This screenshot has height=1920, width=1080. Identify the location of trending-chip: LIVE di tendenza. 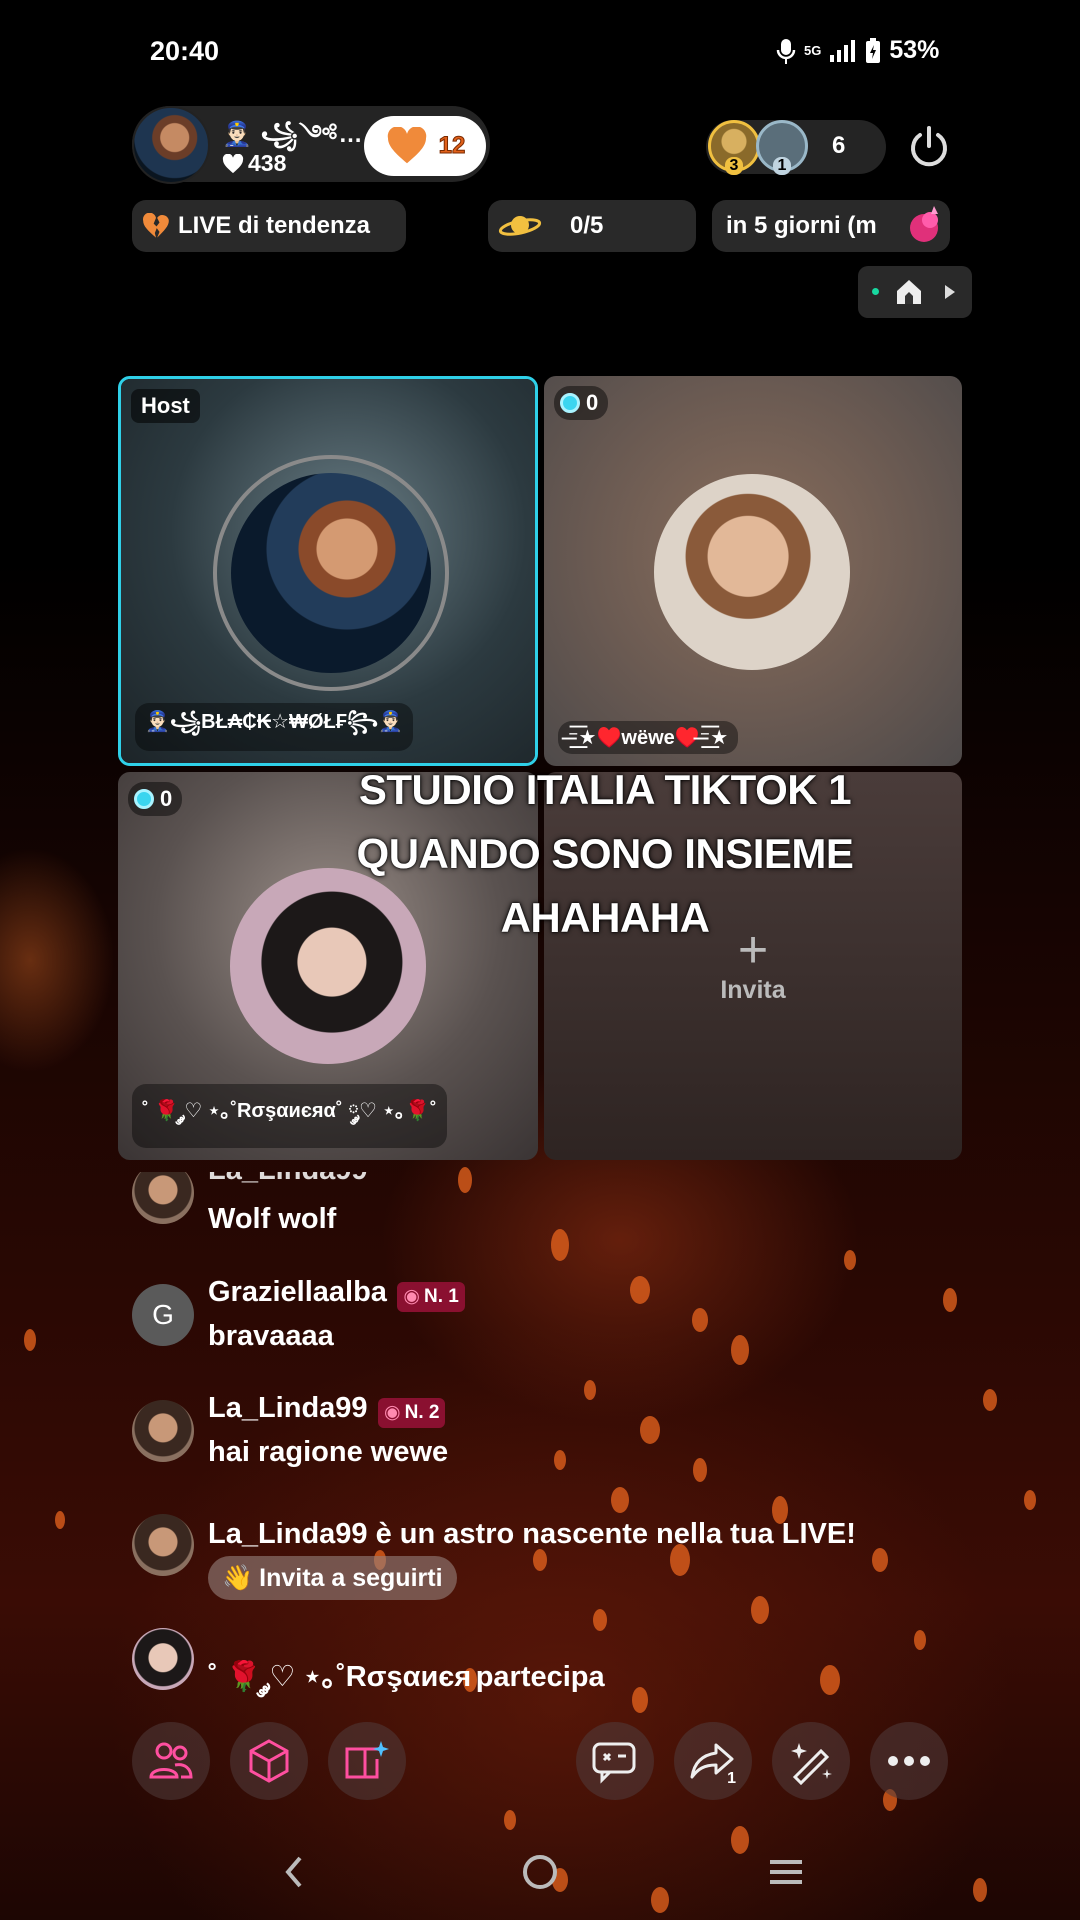
(269, 226).